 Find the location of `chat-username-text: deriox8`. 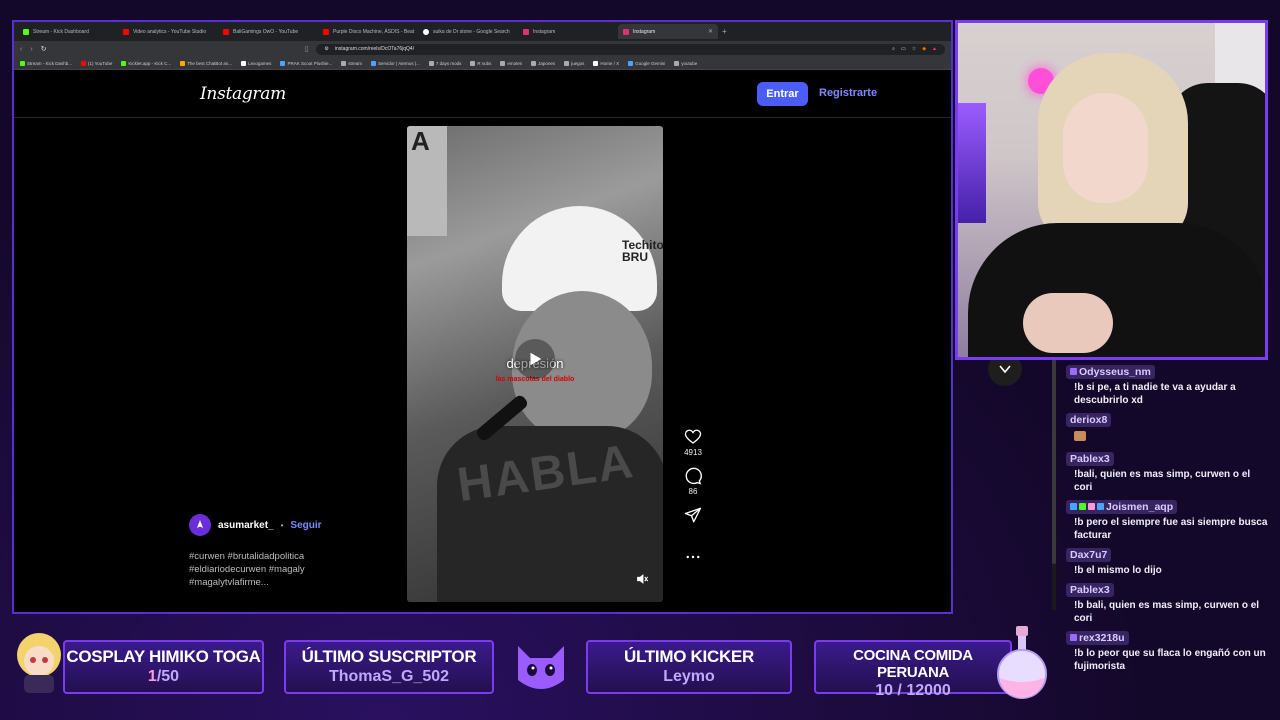

chat-username-text: deriox8 is located at coordinates (1089, 420).